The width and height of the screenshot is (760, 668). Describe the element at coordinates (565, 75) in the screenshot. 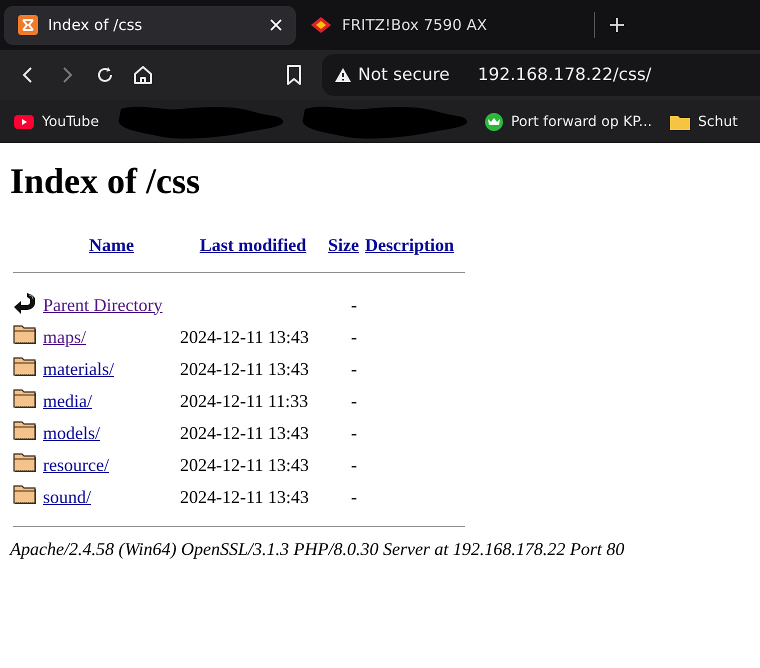

I see `url-text: 192.168.178.22/css/` at that location.